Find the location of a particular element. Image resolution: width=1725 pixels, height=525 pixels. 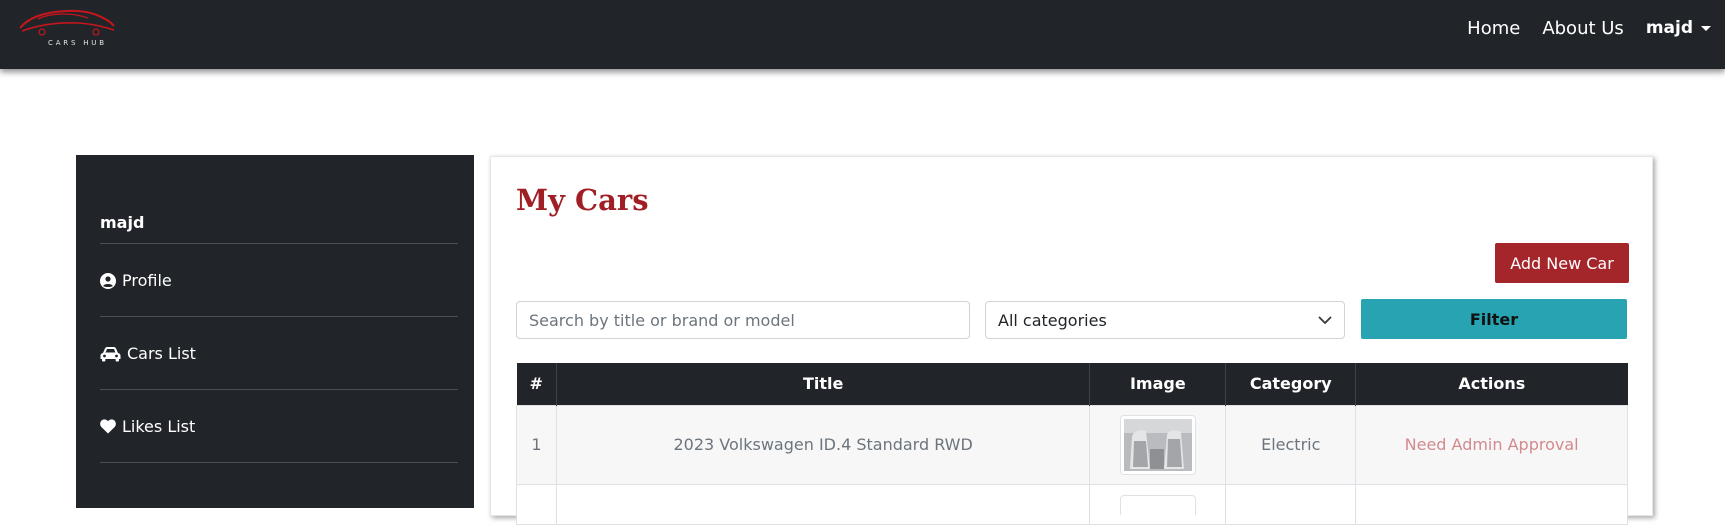

category-select: All categories is located at coordinates (1165, 320).